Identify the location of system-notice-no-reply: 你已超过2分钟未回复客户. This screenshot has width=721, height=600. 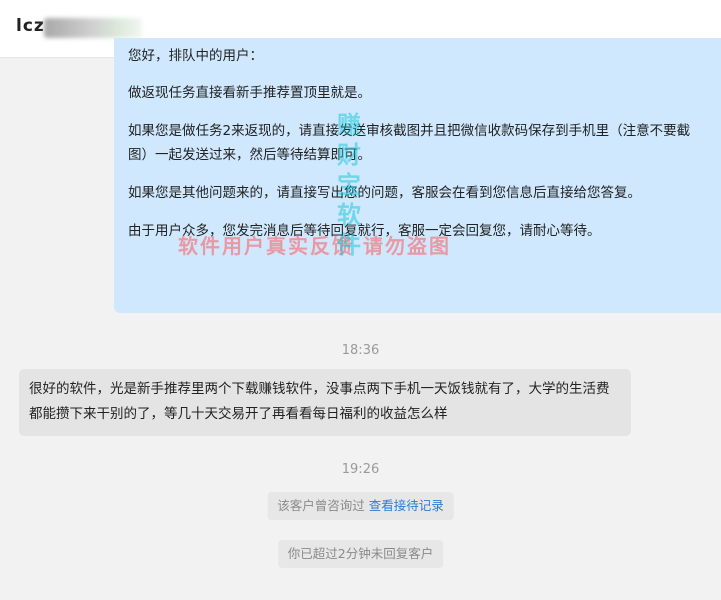
(360, 554).